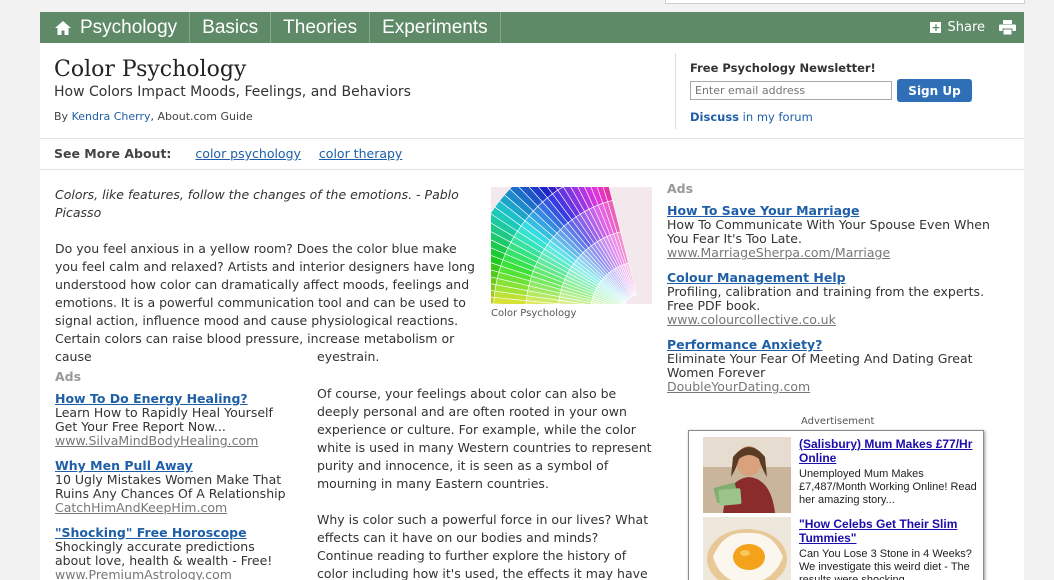 Image resolution: width=1054 pixels, height=580 pixels. I want to click on color-fan-image, so click(571, 245).